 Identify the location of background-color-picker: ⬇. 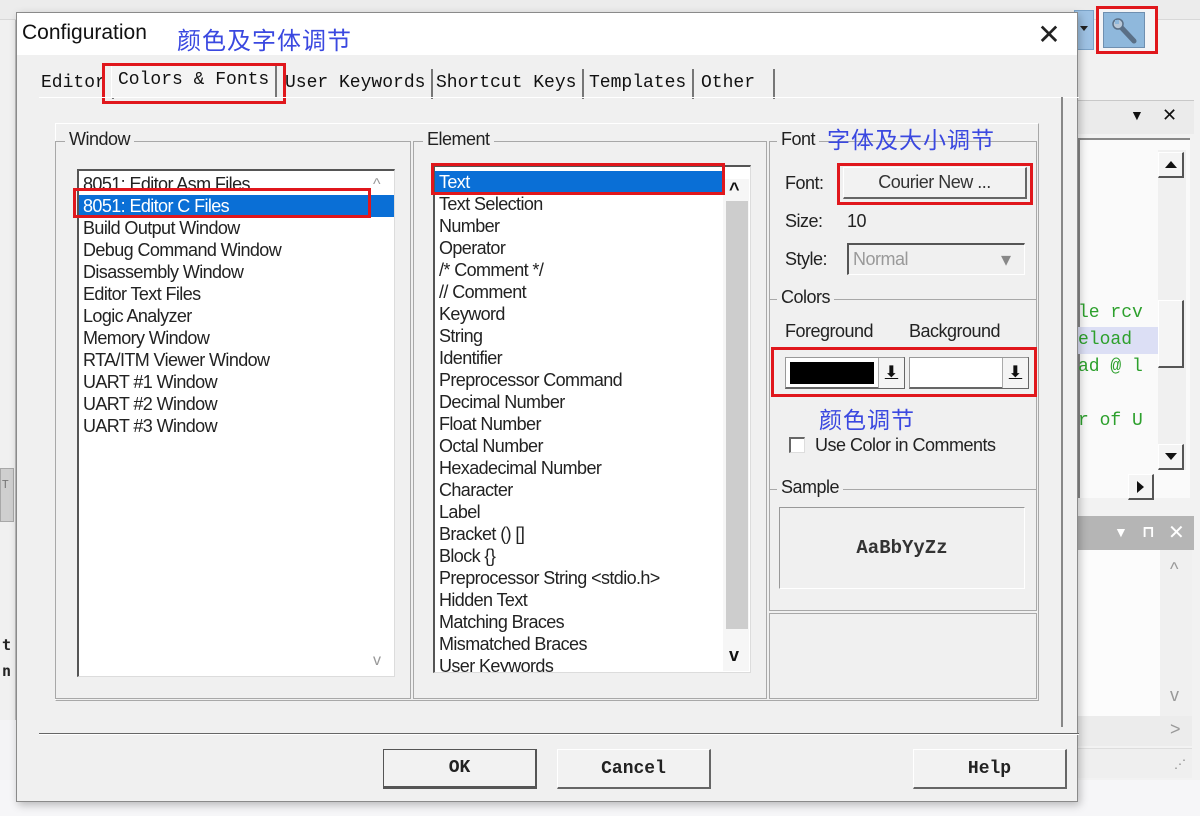
(969, 373).